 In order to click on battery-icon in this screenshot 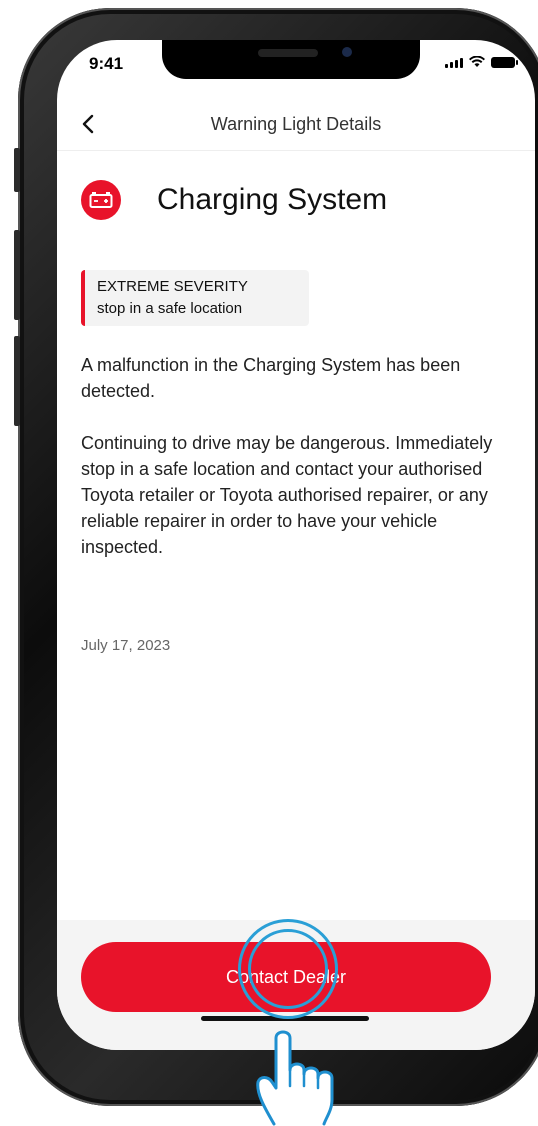, I will do `click(101, 200)`.